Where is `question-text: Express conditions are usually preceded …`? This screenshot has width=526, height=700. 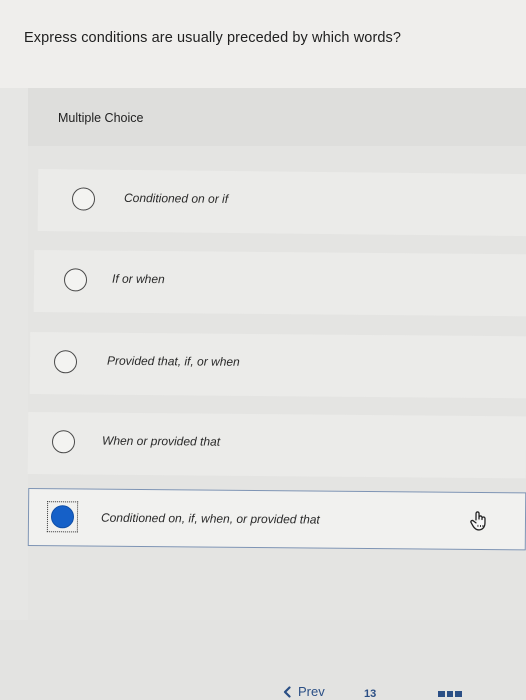
question-text: Express conditions are usually preceded … is located at coordinates (213, 38).